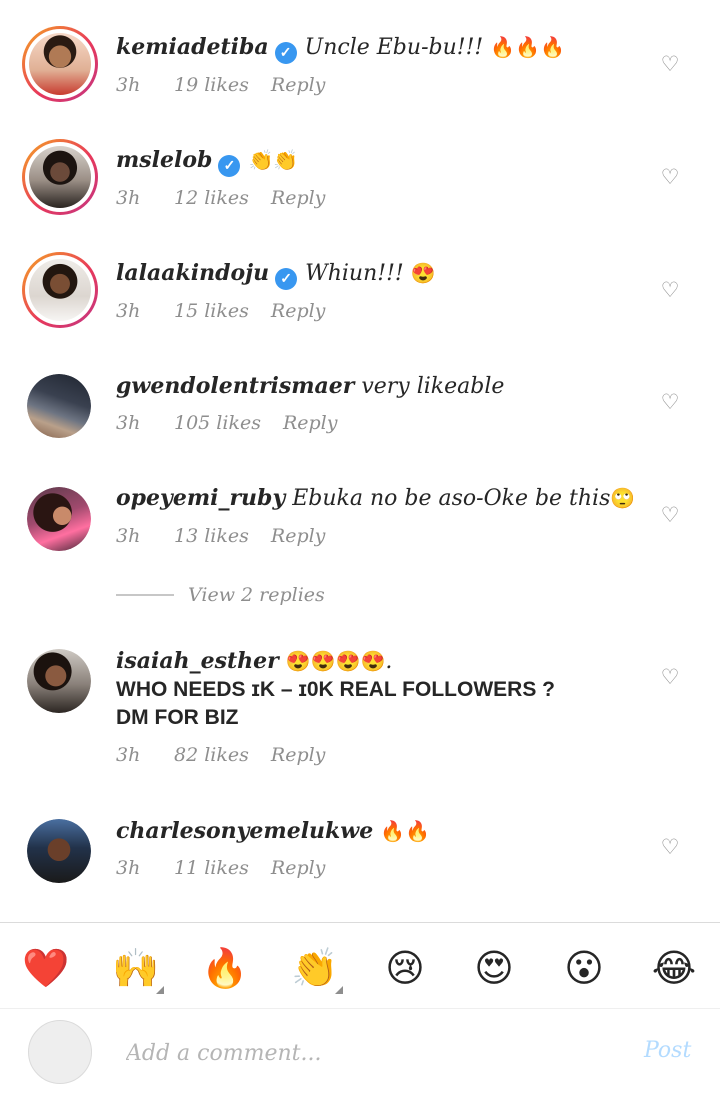  I want to click on view-replies-button: View 2 replies, so click(220, 598).